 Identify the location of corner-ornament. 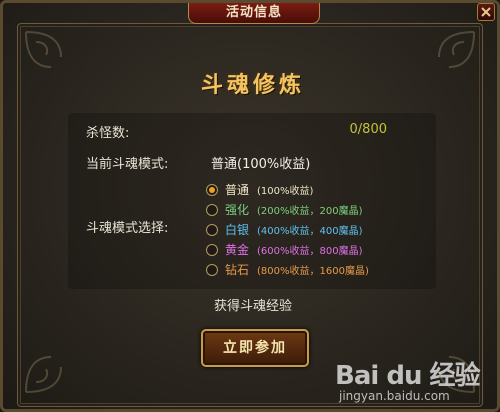
(43, 374).